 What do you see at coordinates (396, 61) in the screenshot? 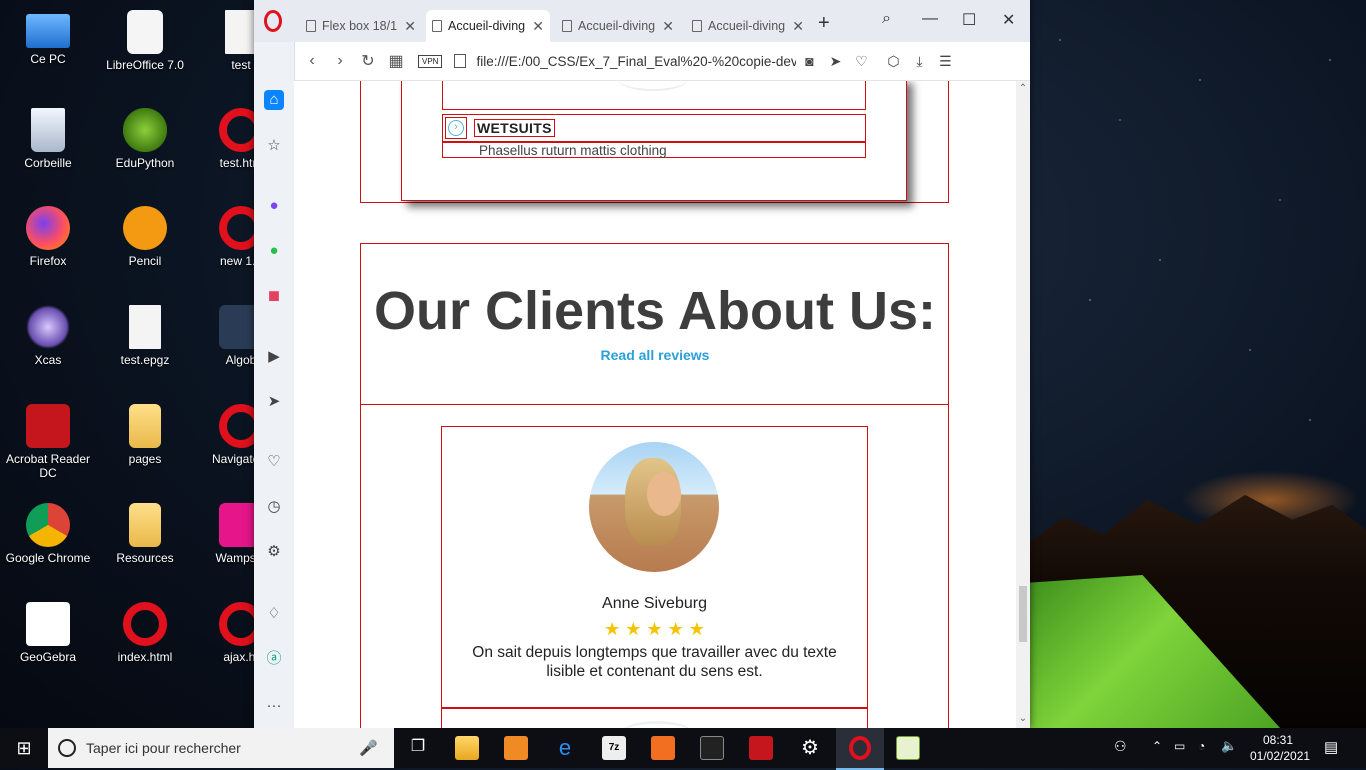
I see `speed-dial-icon: ▦` at bounding box center [396, 61].